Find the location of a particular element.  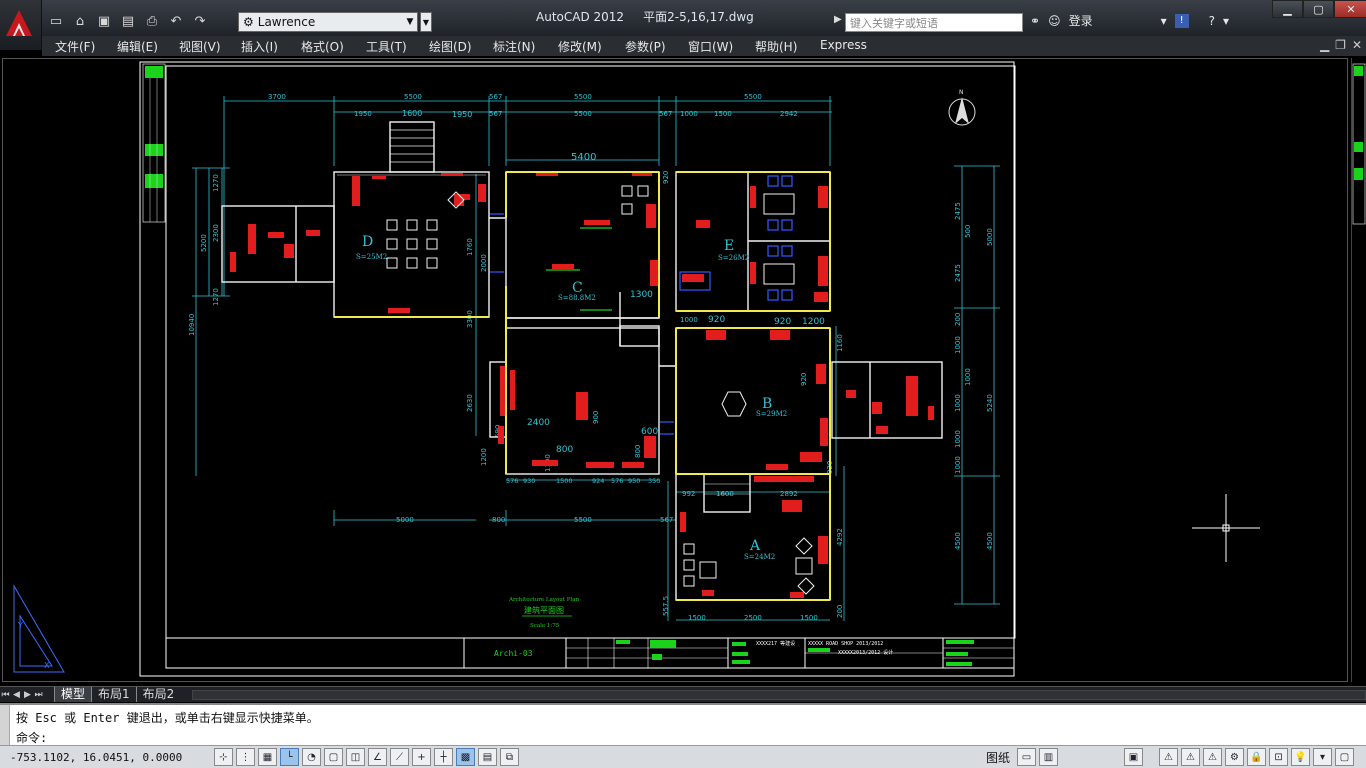

application-menu-button is located at coordinates (21, 25).